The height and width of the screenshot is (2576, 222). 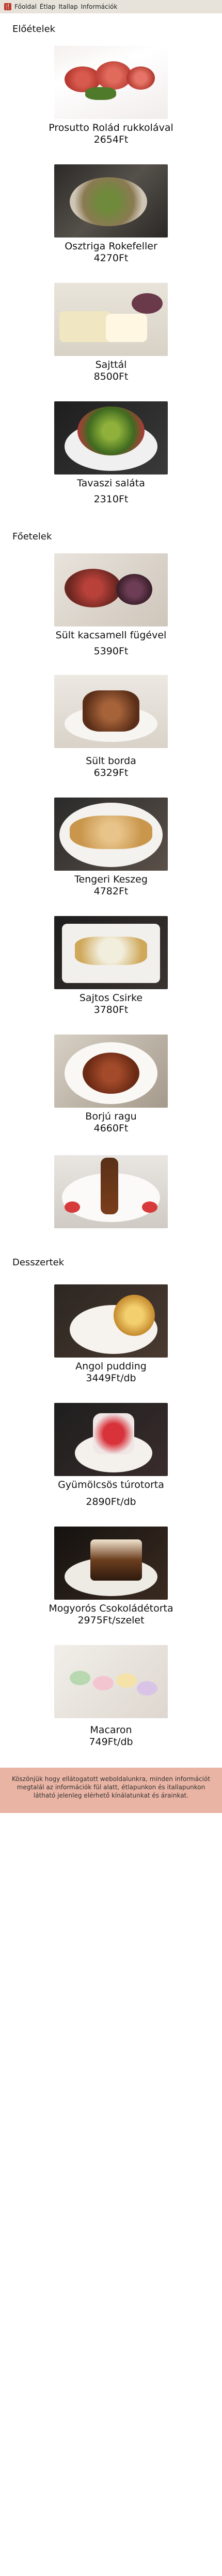 What do you see at coordinates (111, 1439) in the screenshot?
I see `fruit-cheesecake-photo` at bounding box center [111, 1439].